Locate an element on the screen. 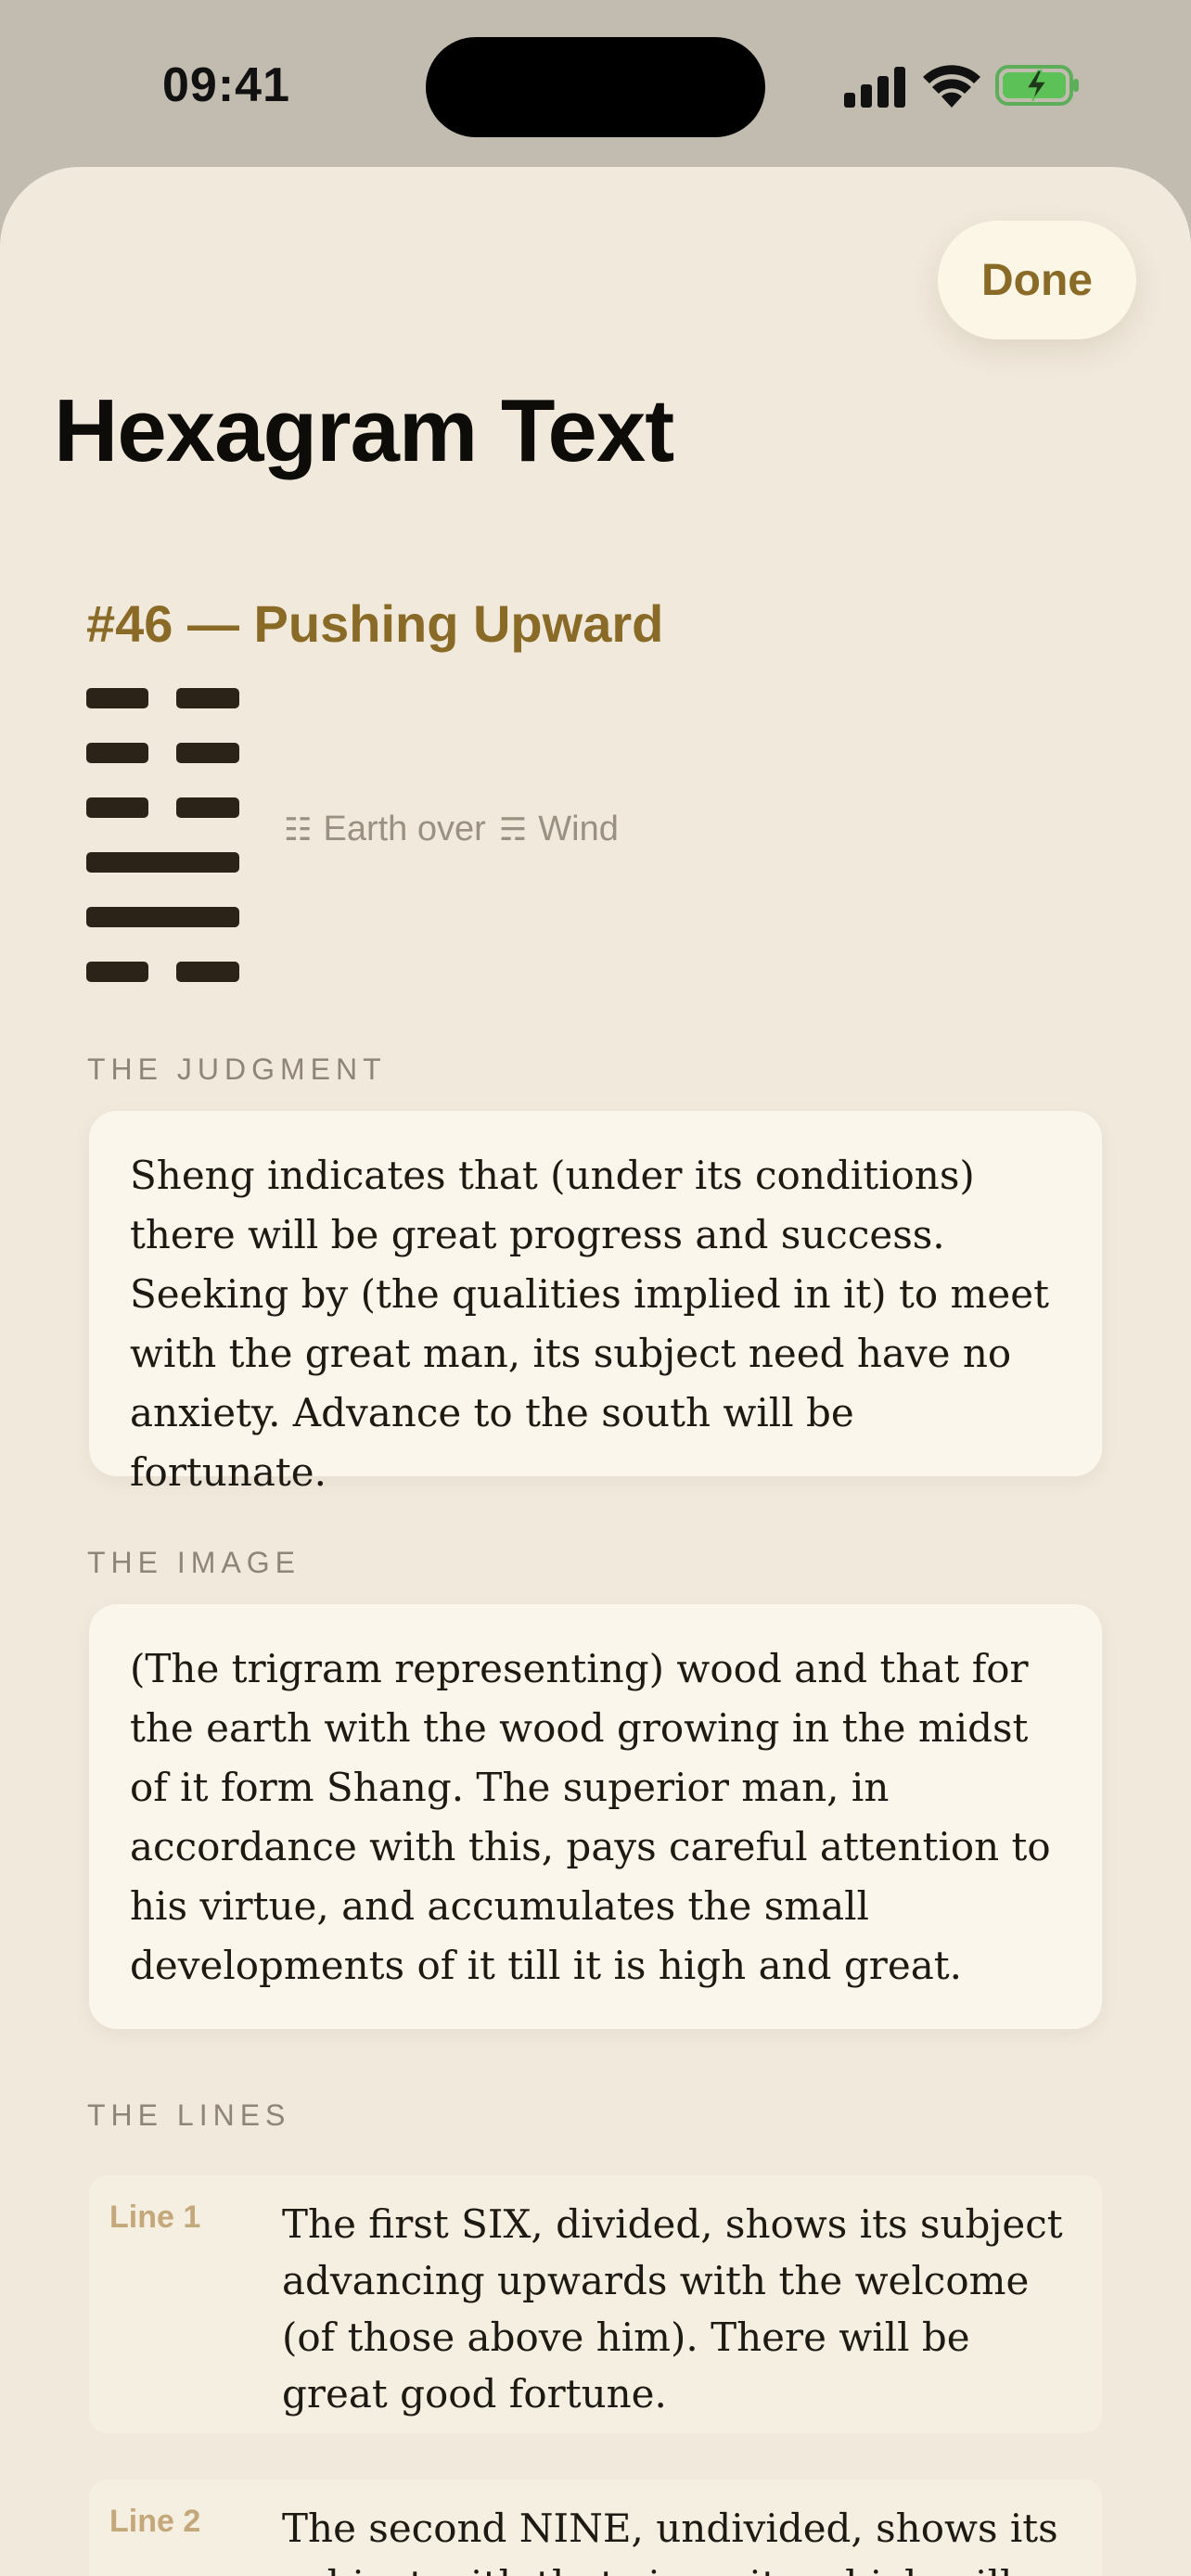 The width and height of the screenshot is (1191, 2576). earth-trigram-icon: ☷ is located at coordinates (298, 829).